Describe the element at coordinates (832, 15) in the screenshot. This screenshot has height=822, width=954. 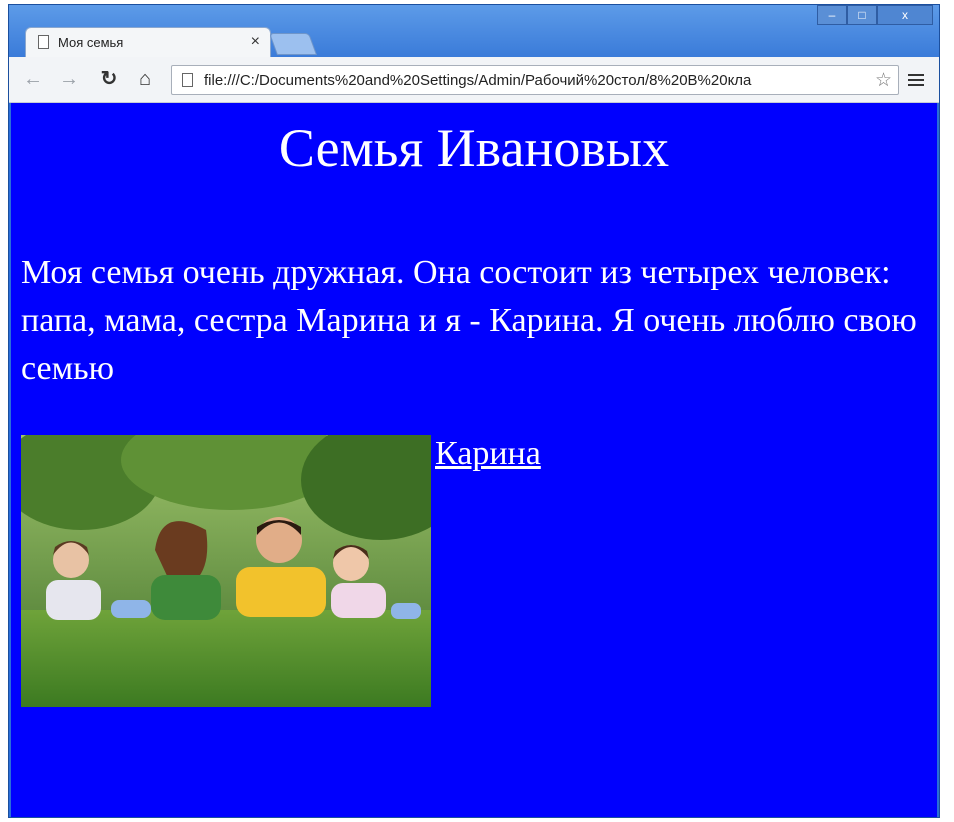
I see `minimize-button: –` at that location.